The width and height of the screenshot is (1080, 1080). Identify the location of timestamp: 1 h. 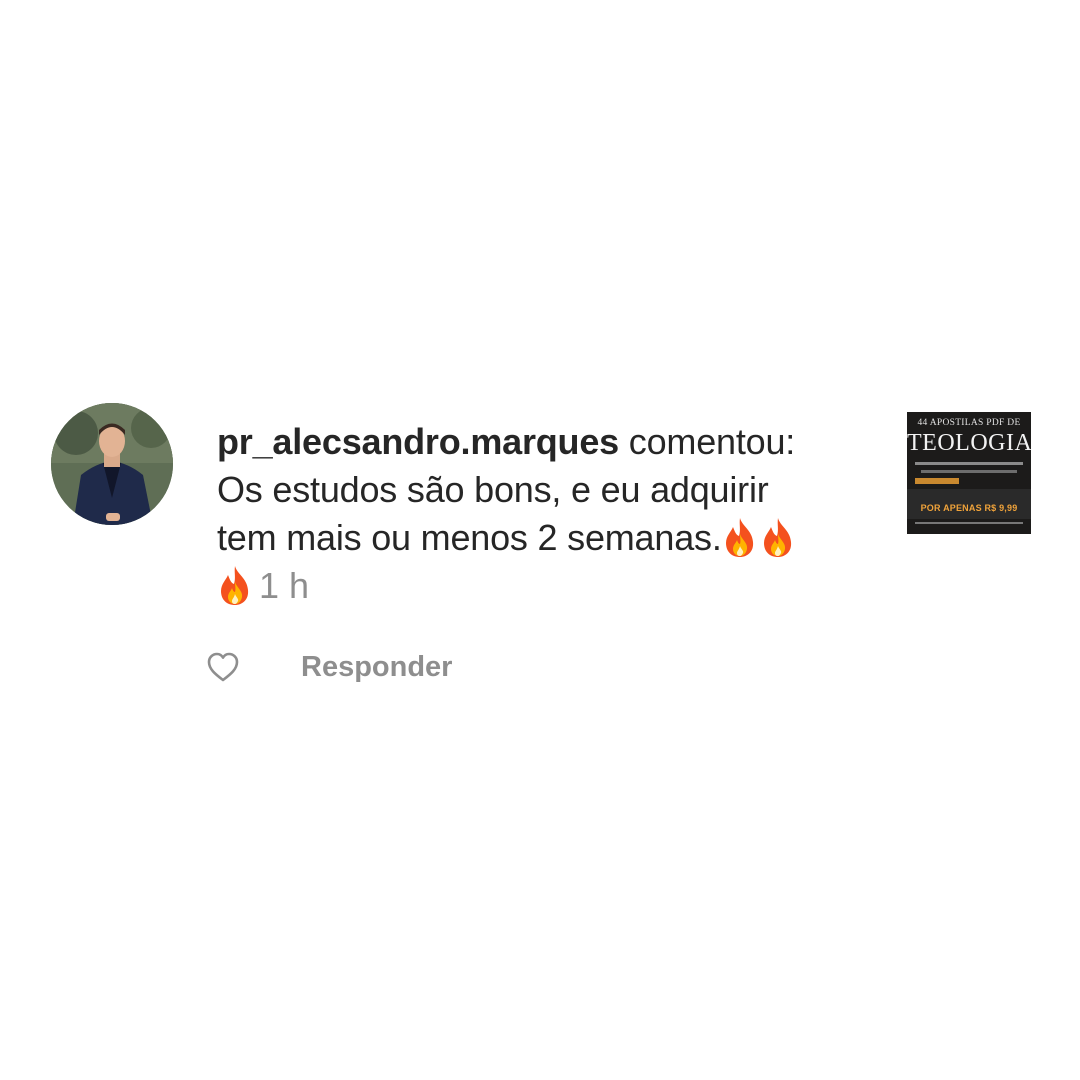
(284, 585).